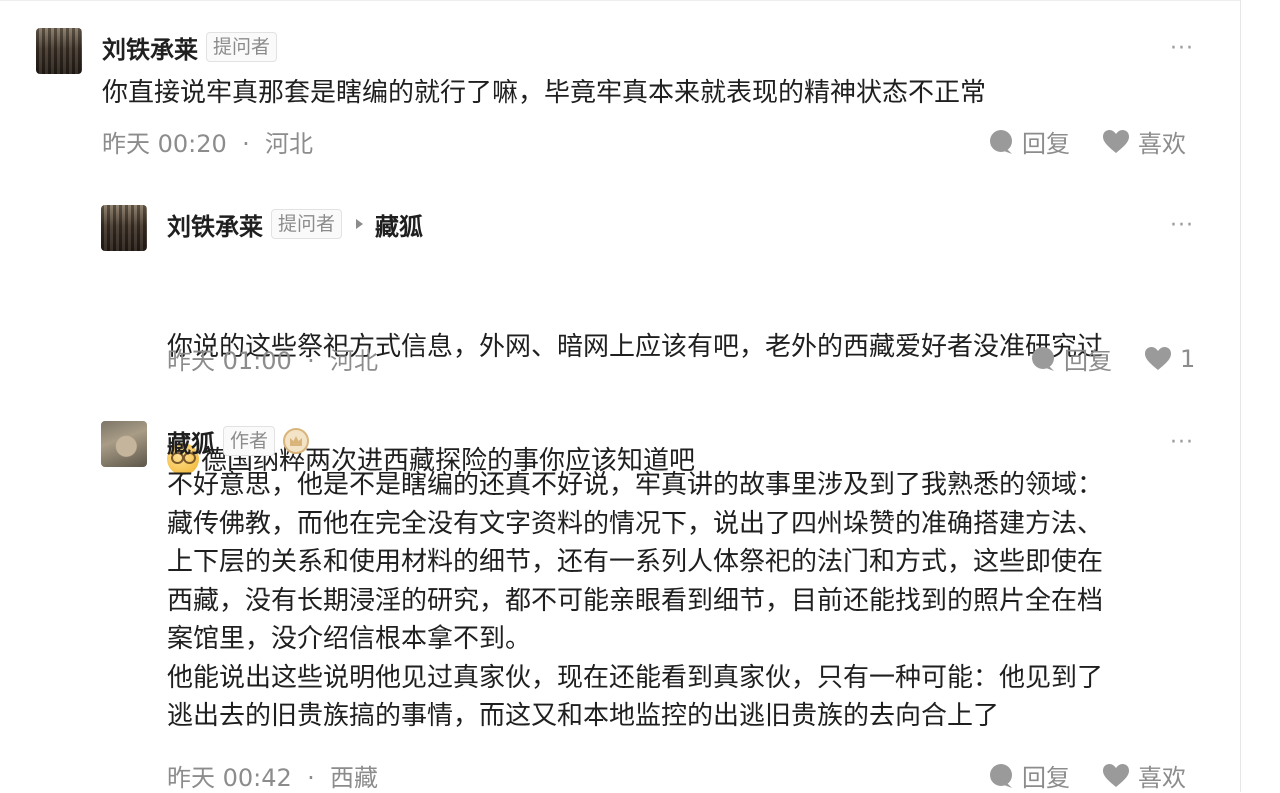 The image size is (1280, 793). I want to click on reply-to-name: 藏狐, so click(399, 224).